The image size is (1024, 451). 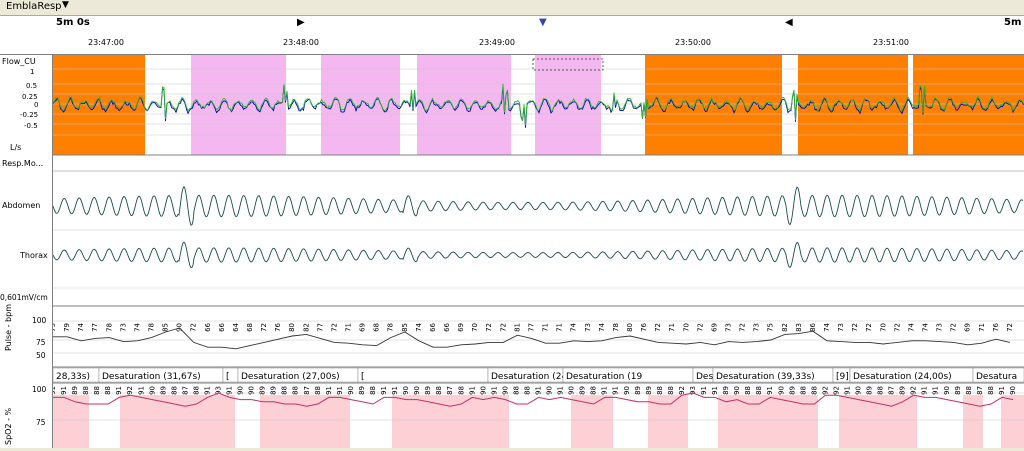 What do you see at coordinates (19, 61) in the screenshot?
I see `flow-label: Flow_CU` at bounding box center [19, 61].